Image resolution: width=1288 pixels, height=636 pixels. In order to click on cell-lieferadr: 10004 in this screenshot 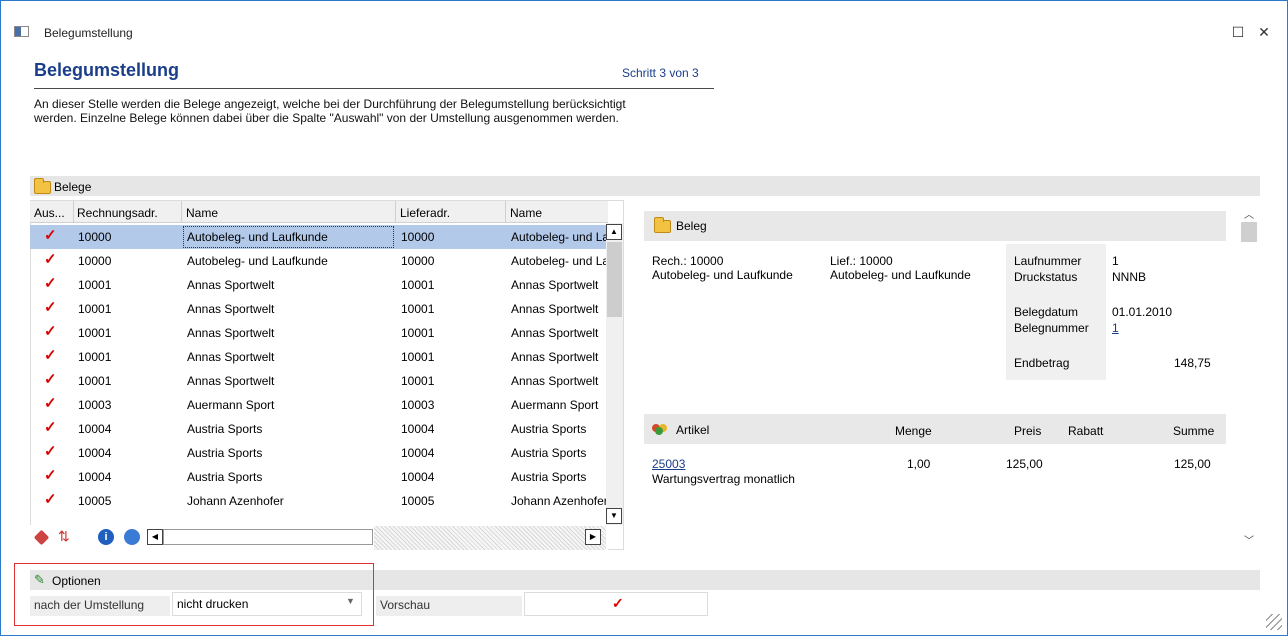, I will do `click(418, 453)`.